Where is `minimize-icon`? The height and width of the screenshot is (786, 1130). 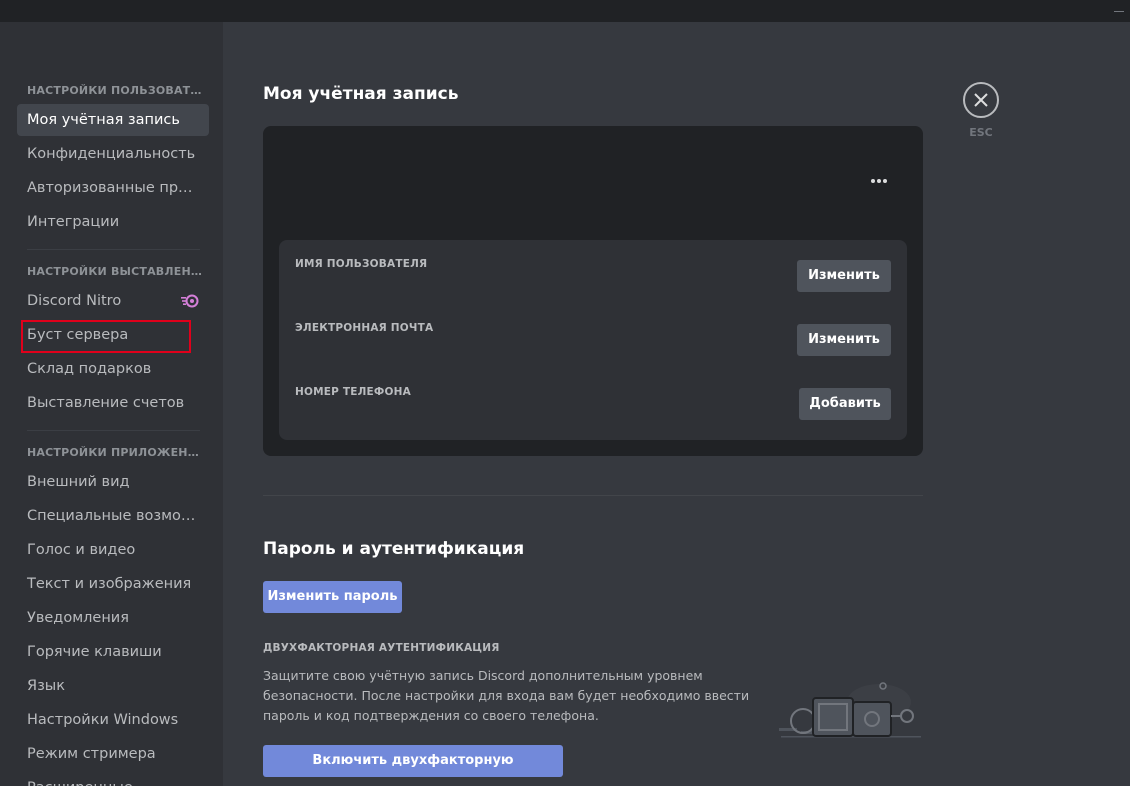
minimize-icon is located at coordinates (1119, 11).